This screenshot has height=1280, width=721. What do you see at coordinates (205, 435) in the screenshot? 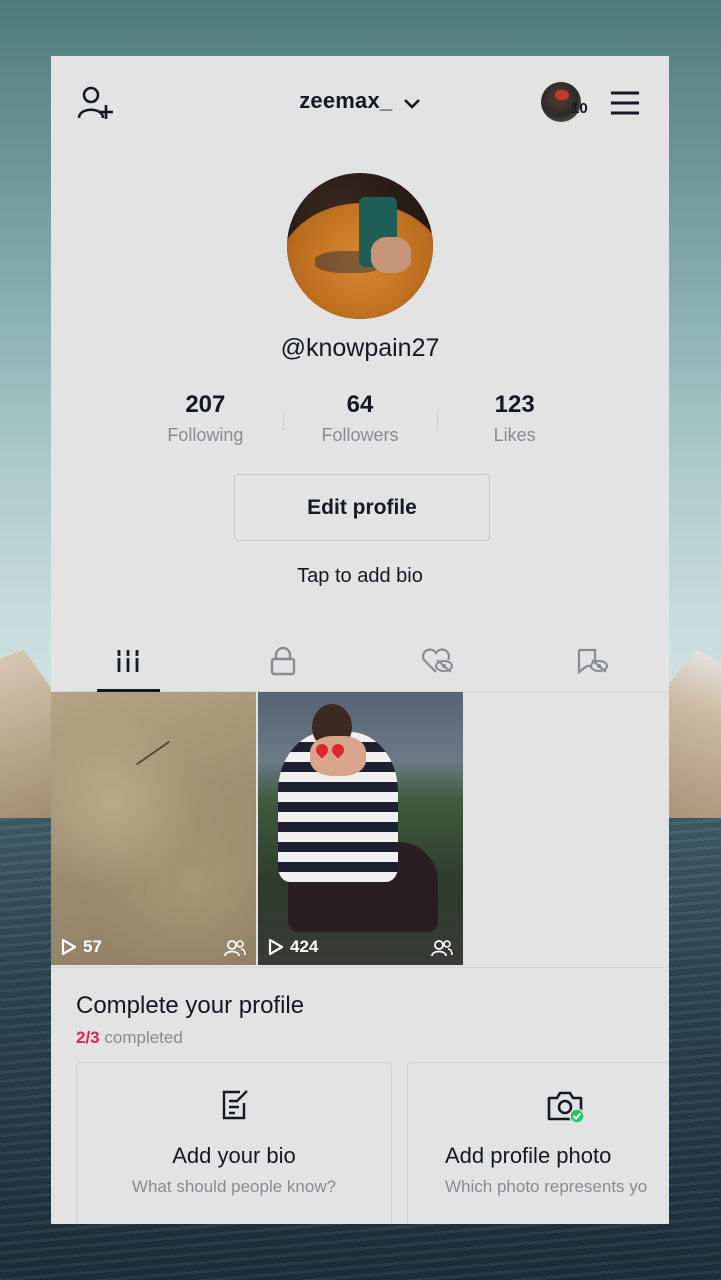
I see `stat-label: Following` at bounding box center [205, 435].